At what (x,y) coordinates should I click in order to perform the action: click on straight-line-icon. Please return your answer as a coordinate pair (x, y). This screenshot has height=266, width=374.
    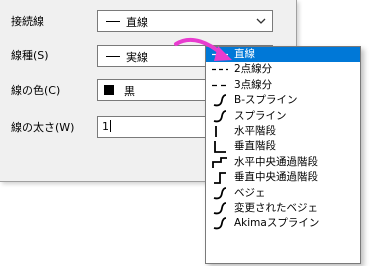
    Looking at the image, I should click on (113, 21).